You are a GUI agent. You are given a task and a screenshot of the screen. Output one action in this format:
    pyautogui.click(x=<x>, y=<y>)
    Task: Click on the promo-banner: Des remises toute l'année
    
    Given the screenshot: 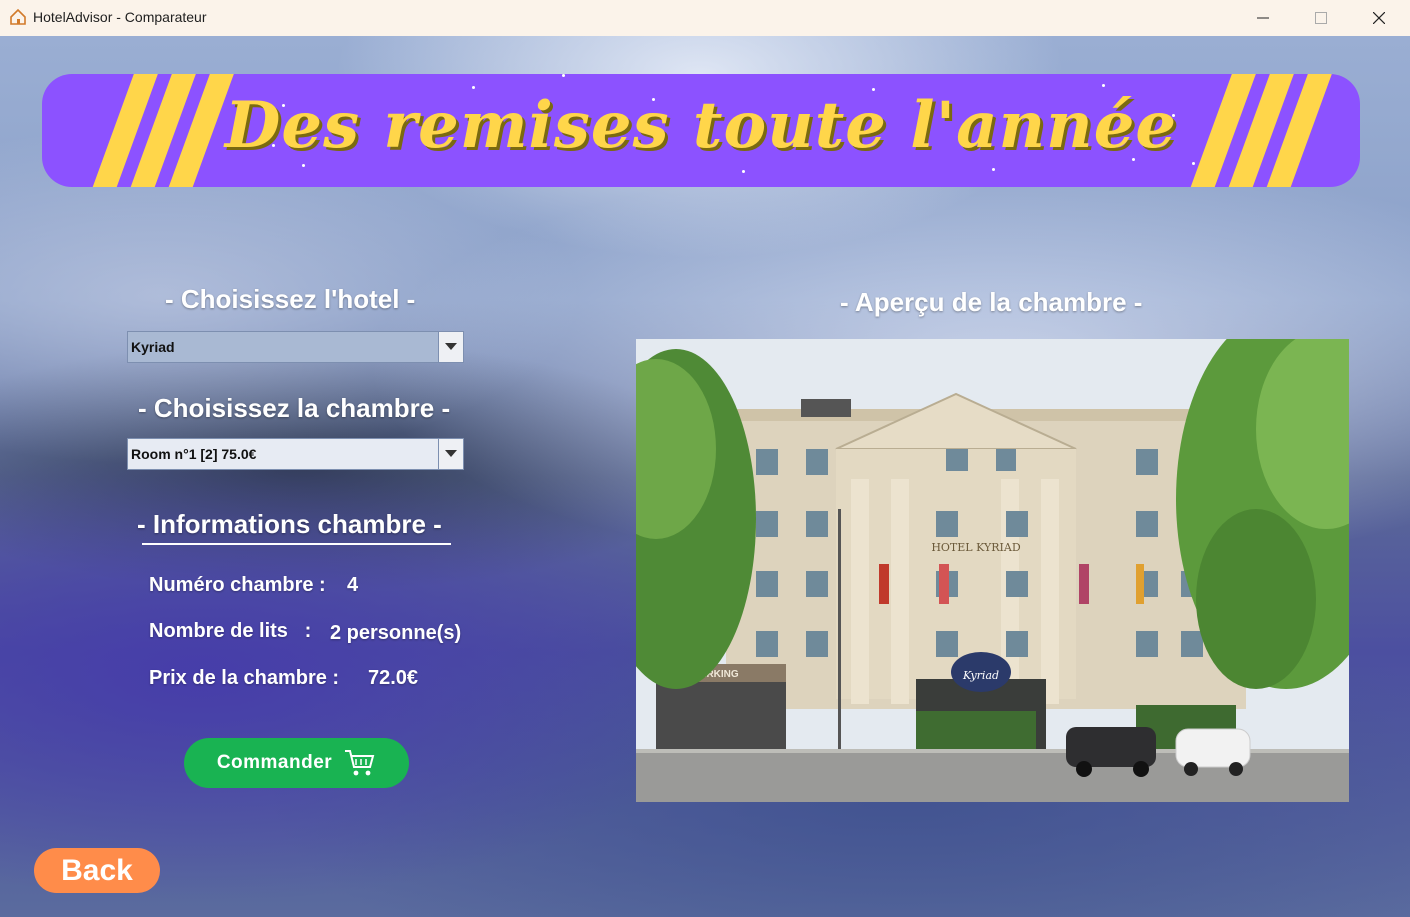 What is the action you would take?
    pyautogui.click(x=701, y=130)
    